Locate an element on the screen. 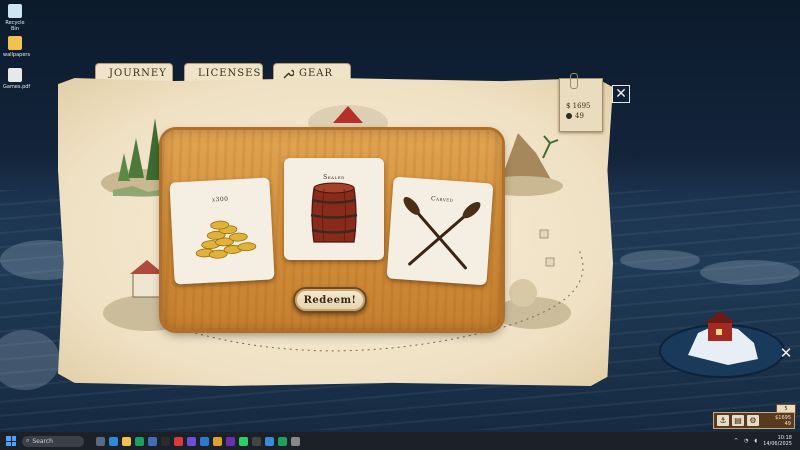 This screenshot has width=800, height=450. hud-bar: ⚓ ▤ ⚙ $1695 49 is located at coordinates (754, 420).